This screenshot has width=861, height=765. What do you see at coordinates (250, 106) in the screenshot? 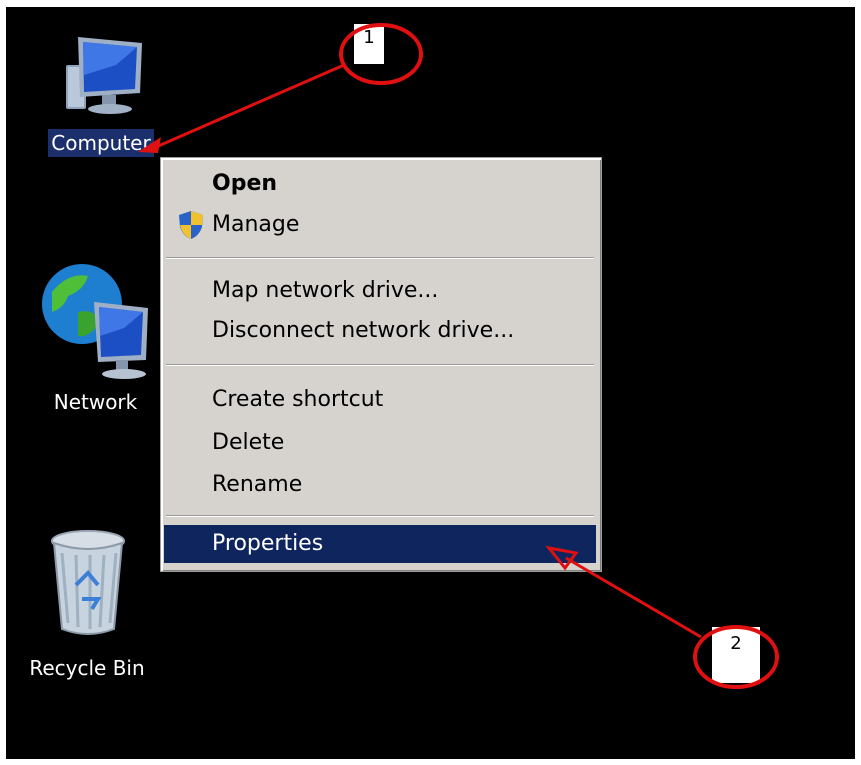
I see `annotation-1-arrow` at bounding box center [250, 106].